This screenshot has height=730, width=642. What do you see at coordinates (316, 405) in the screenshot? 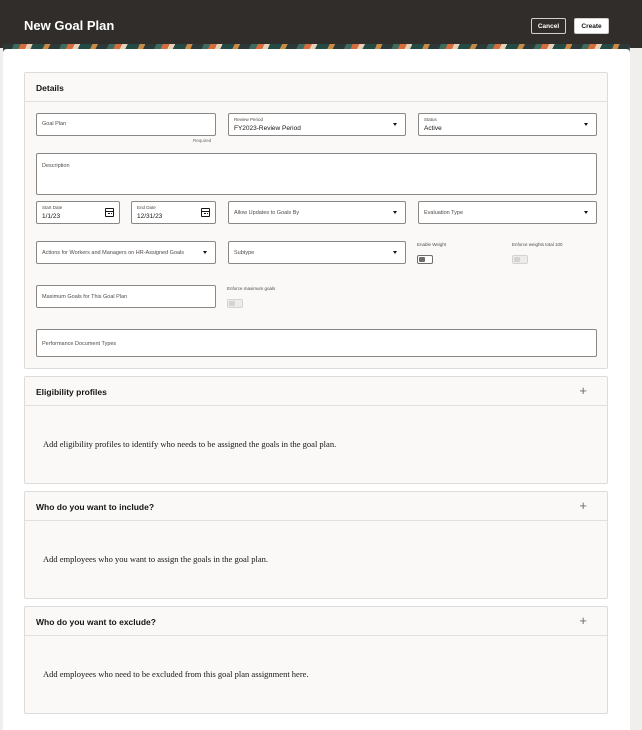
I see `eligibility-divider` at bounding box center [316, 405].